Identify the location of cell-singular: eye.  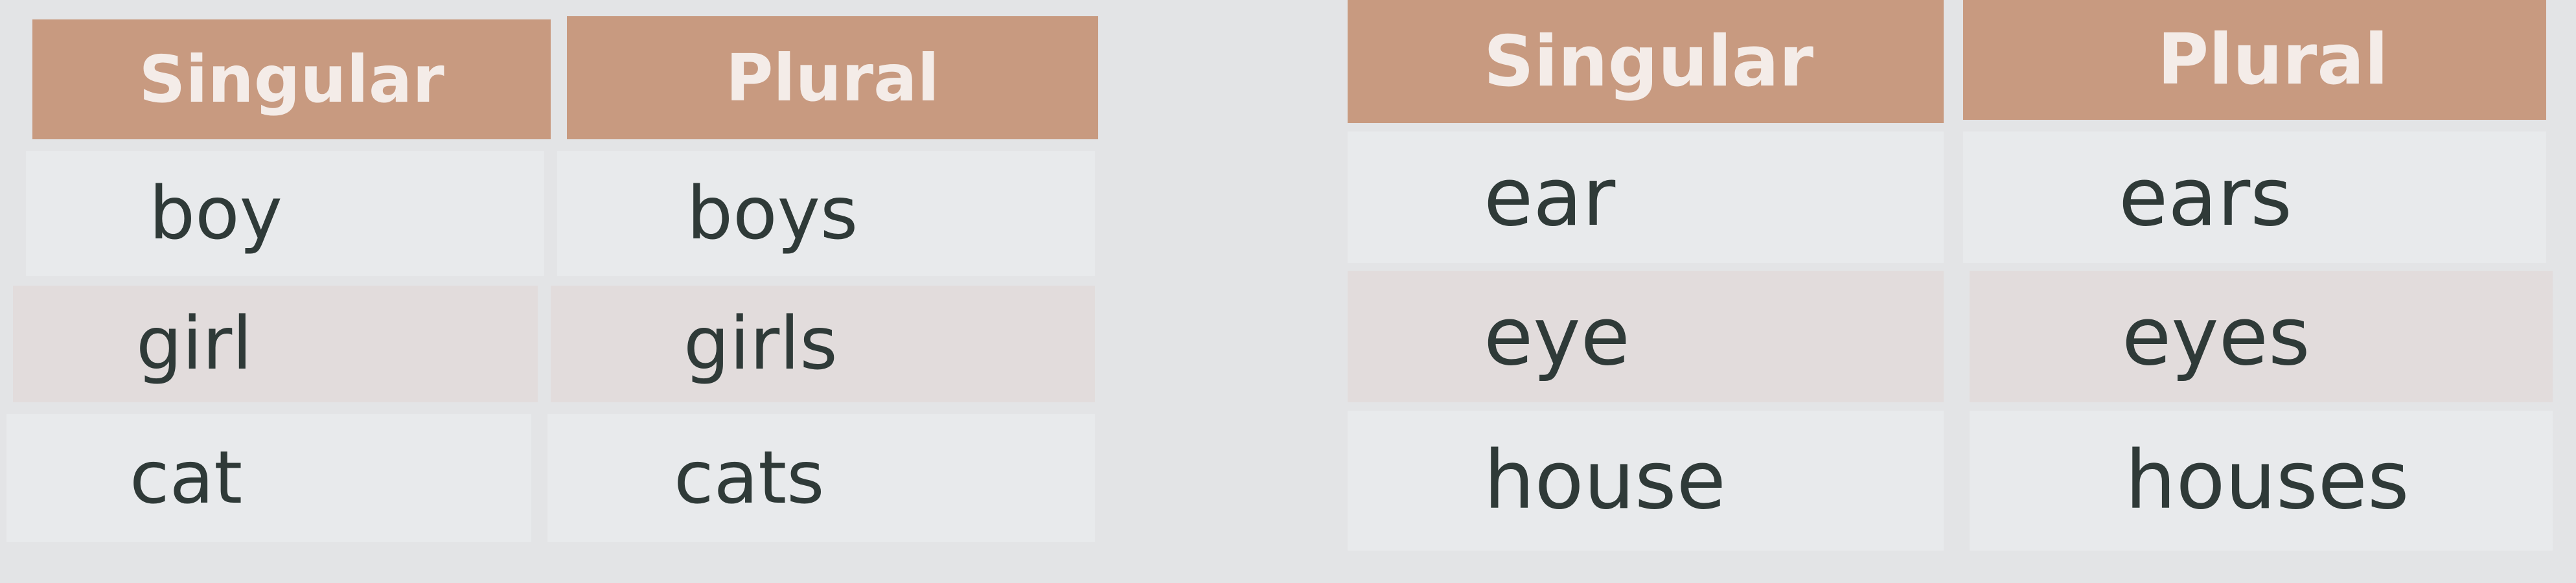
(1646, 337).